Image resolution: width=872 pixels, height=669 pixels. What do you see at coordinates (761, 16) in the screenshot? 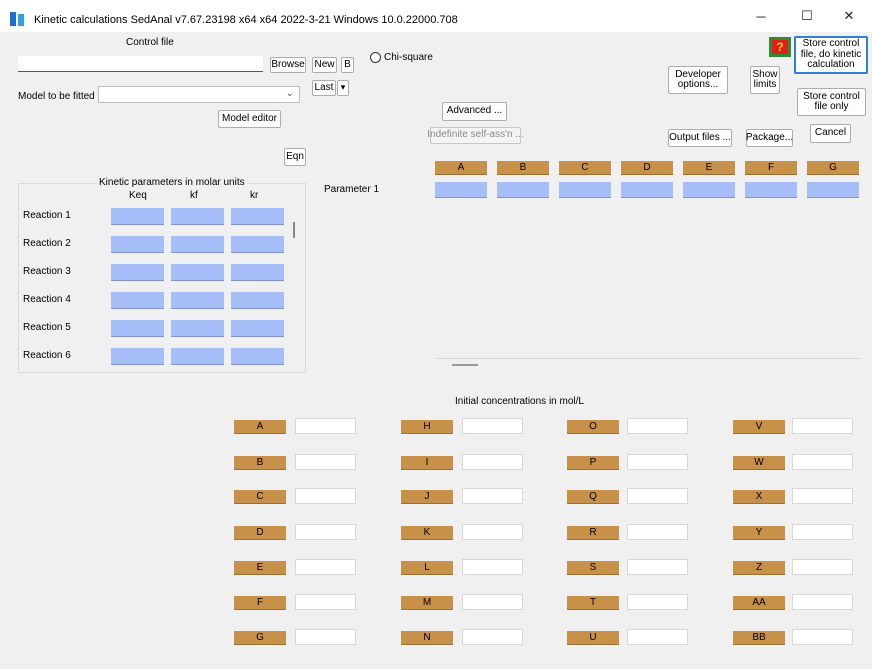
I see `minimize-button: ─` at bounding box center [761, 16].